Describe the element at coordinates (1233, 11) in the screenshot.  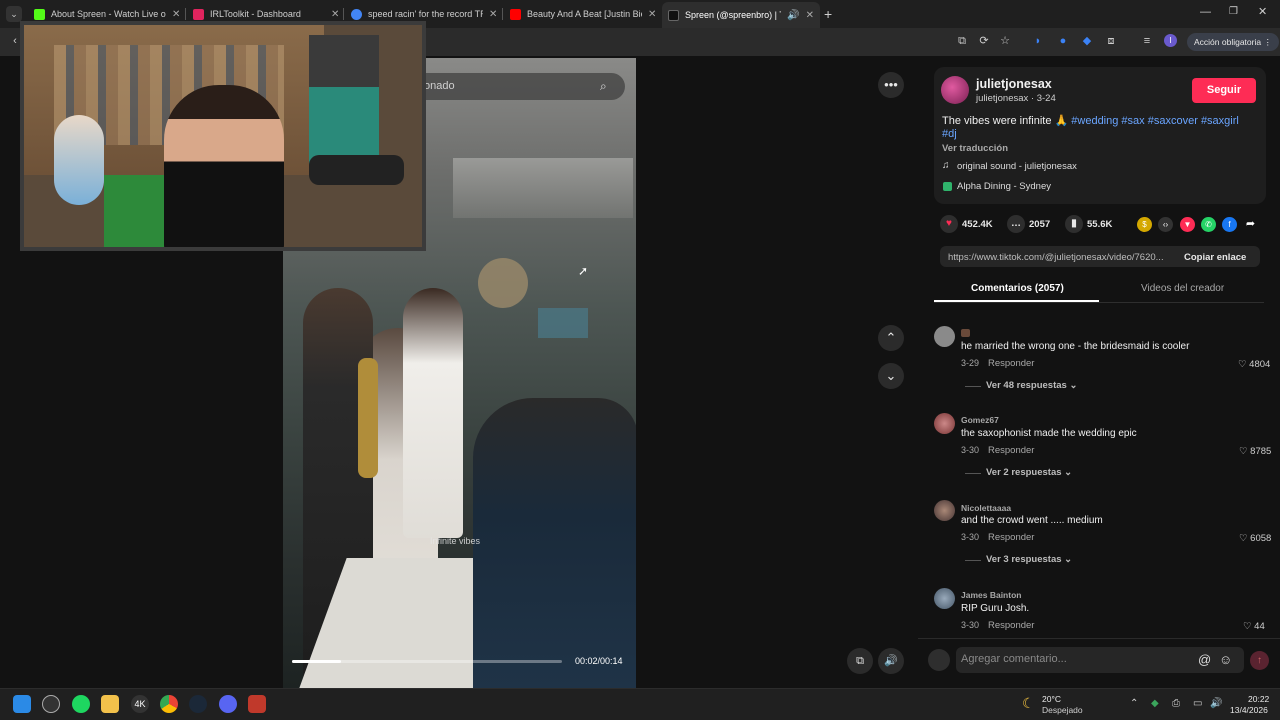
I see `maximize-icon: ❐` at that location.